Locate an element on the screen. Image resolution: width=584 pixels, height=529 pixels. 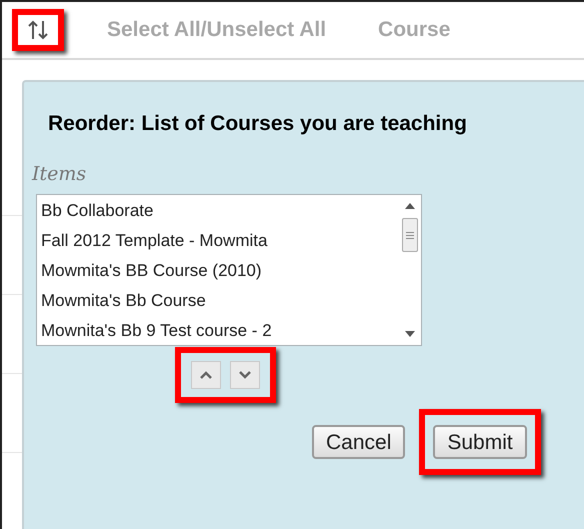
chevron-up-icon is located at coordinates (206, 375).